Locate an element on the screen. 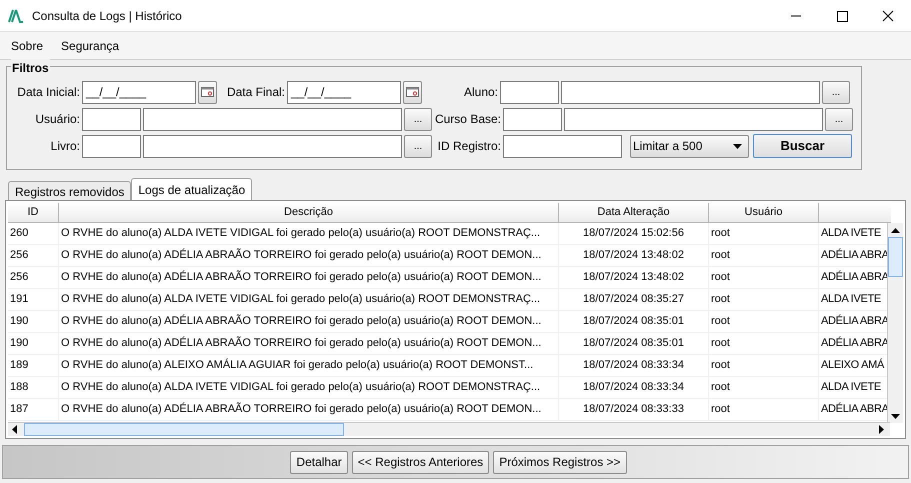  action-button: Detalhar is located at coordinates (319, 462).